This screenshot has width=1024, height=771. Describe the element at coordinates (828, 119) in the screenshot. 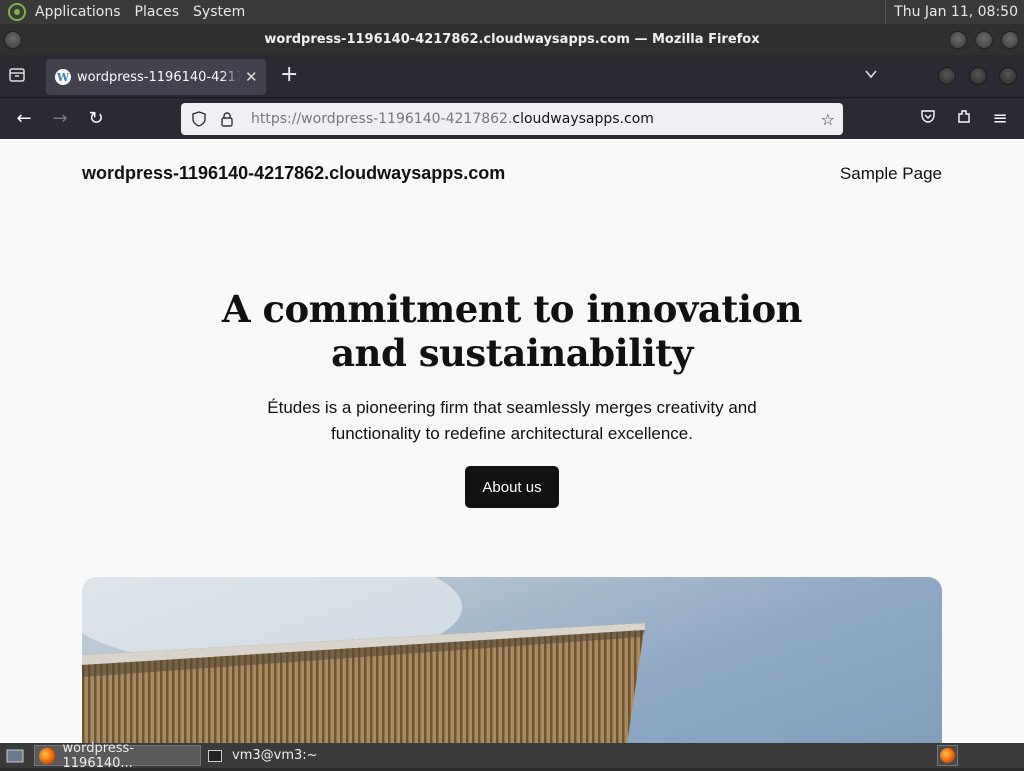

I see `bookmark-star-icon: ☆` at that location.